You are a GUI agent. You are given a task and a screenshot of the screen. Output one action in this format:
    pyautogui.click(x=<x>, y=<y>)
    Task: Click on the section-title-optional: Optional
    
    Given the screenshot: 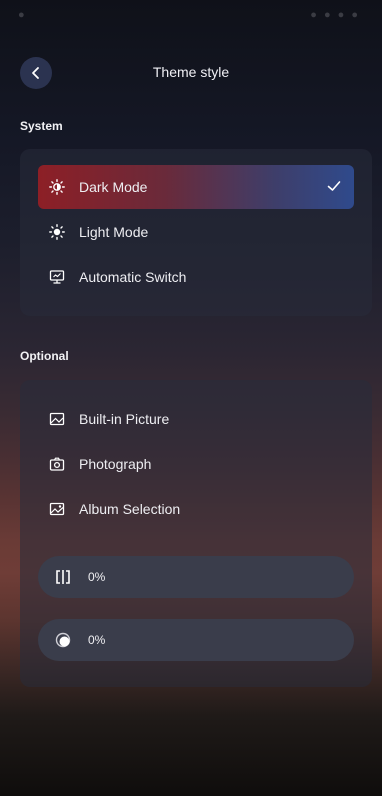 What is the action you would take?
    pyautogui.click(x=44, y=356)
    